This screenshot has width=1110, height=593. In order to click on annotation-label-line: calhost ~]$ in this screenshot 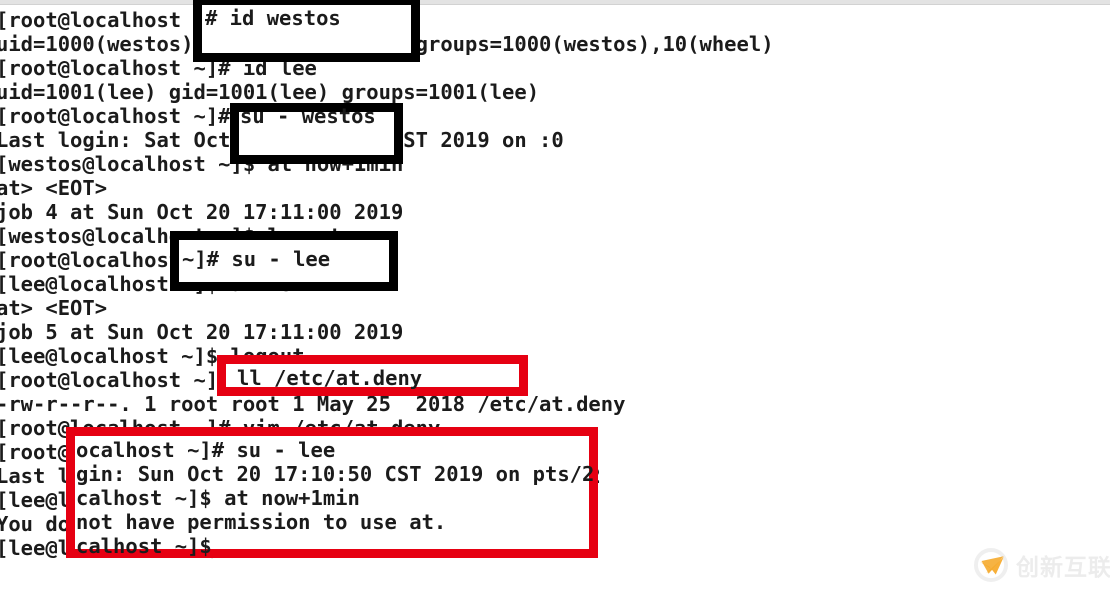, I will do `click(144, 546)`.